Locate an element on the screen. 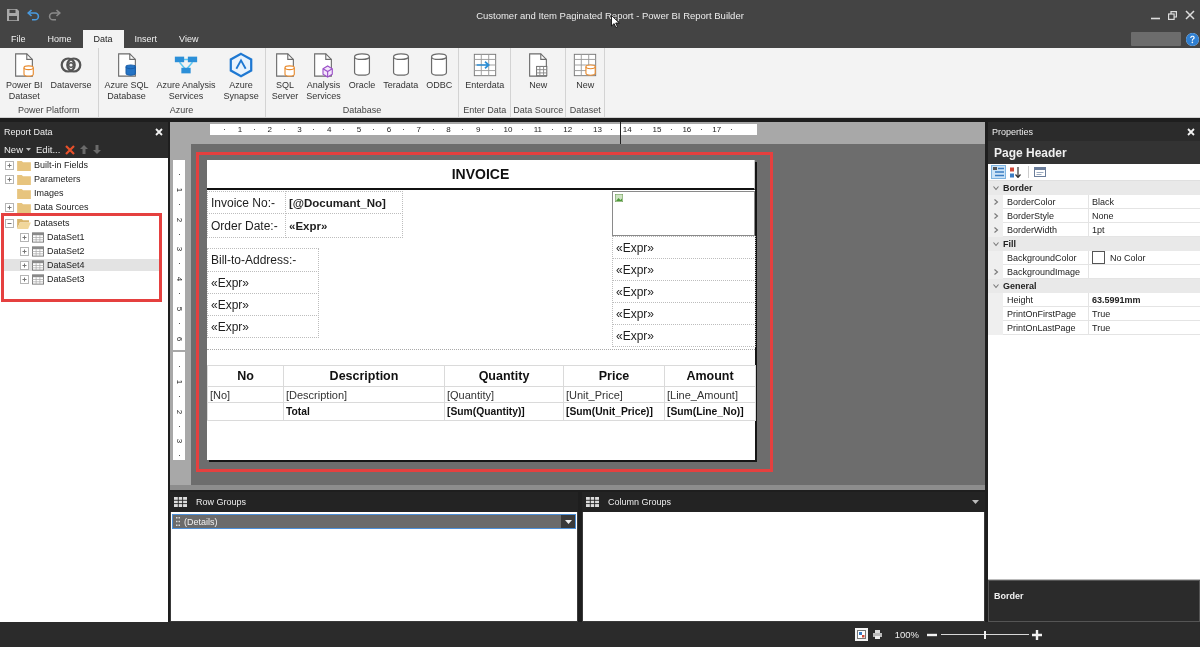 The width and height of the screenshot is (1200, 647). horizontal-scrollbar is located at coordinates (577, 487).